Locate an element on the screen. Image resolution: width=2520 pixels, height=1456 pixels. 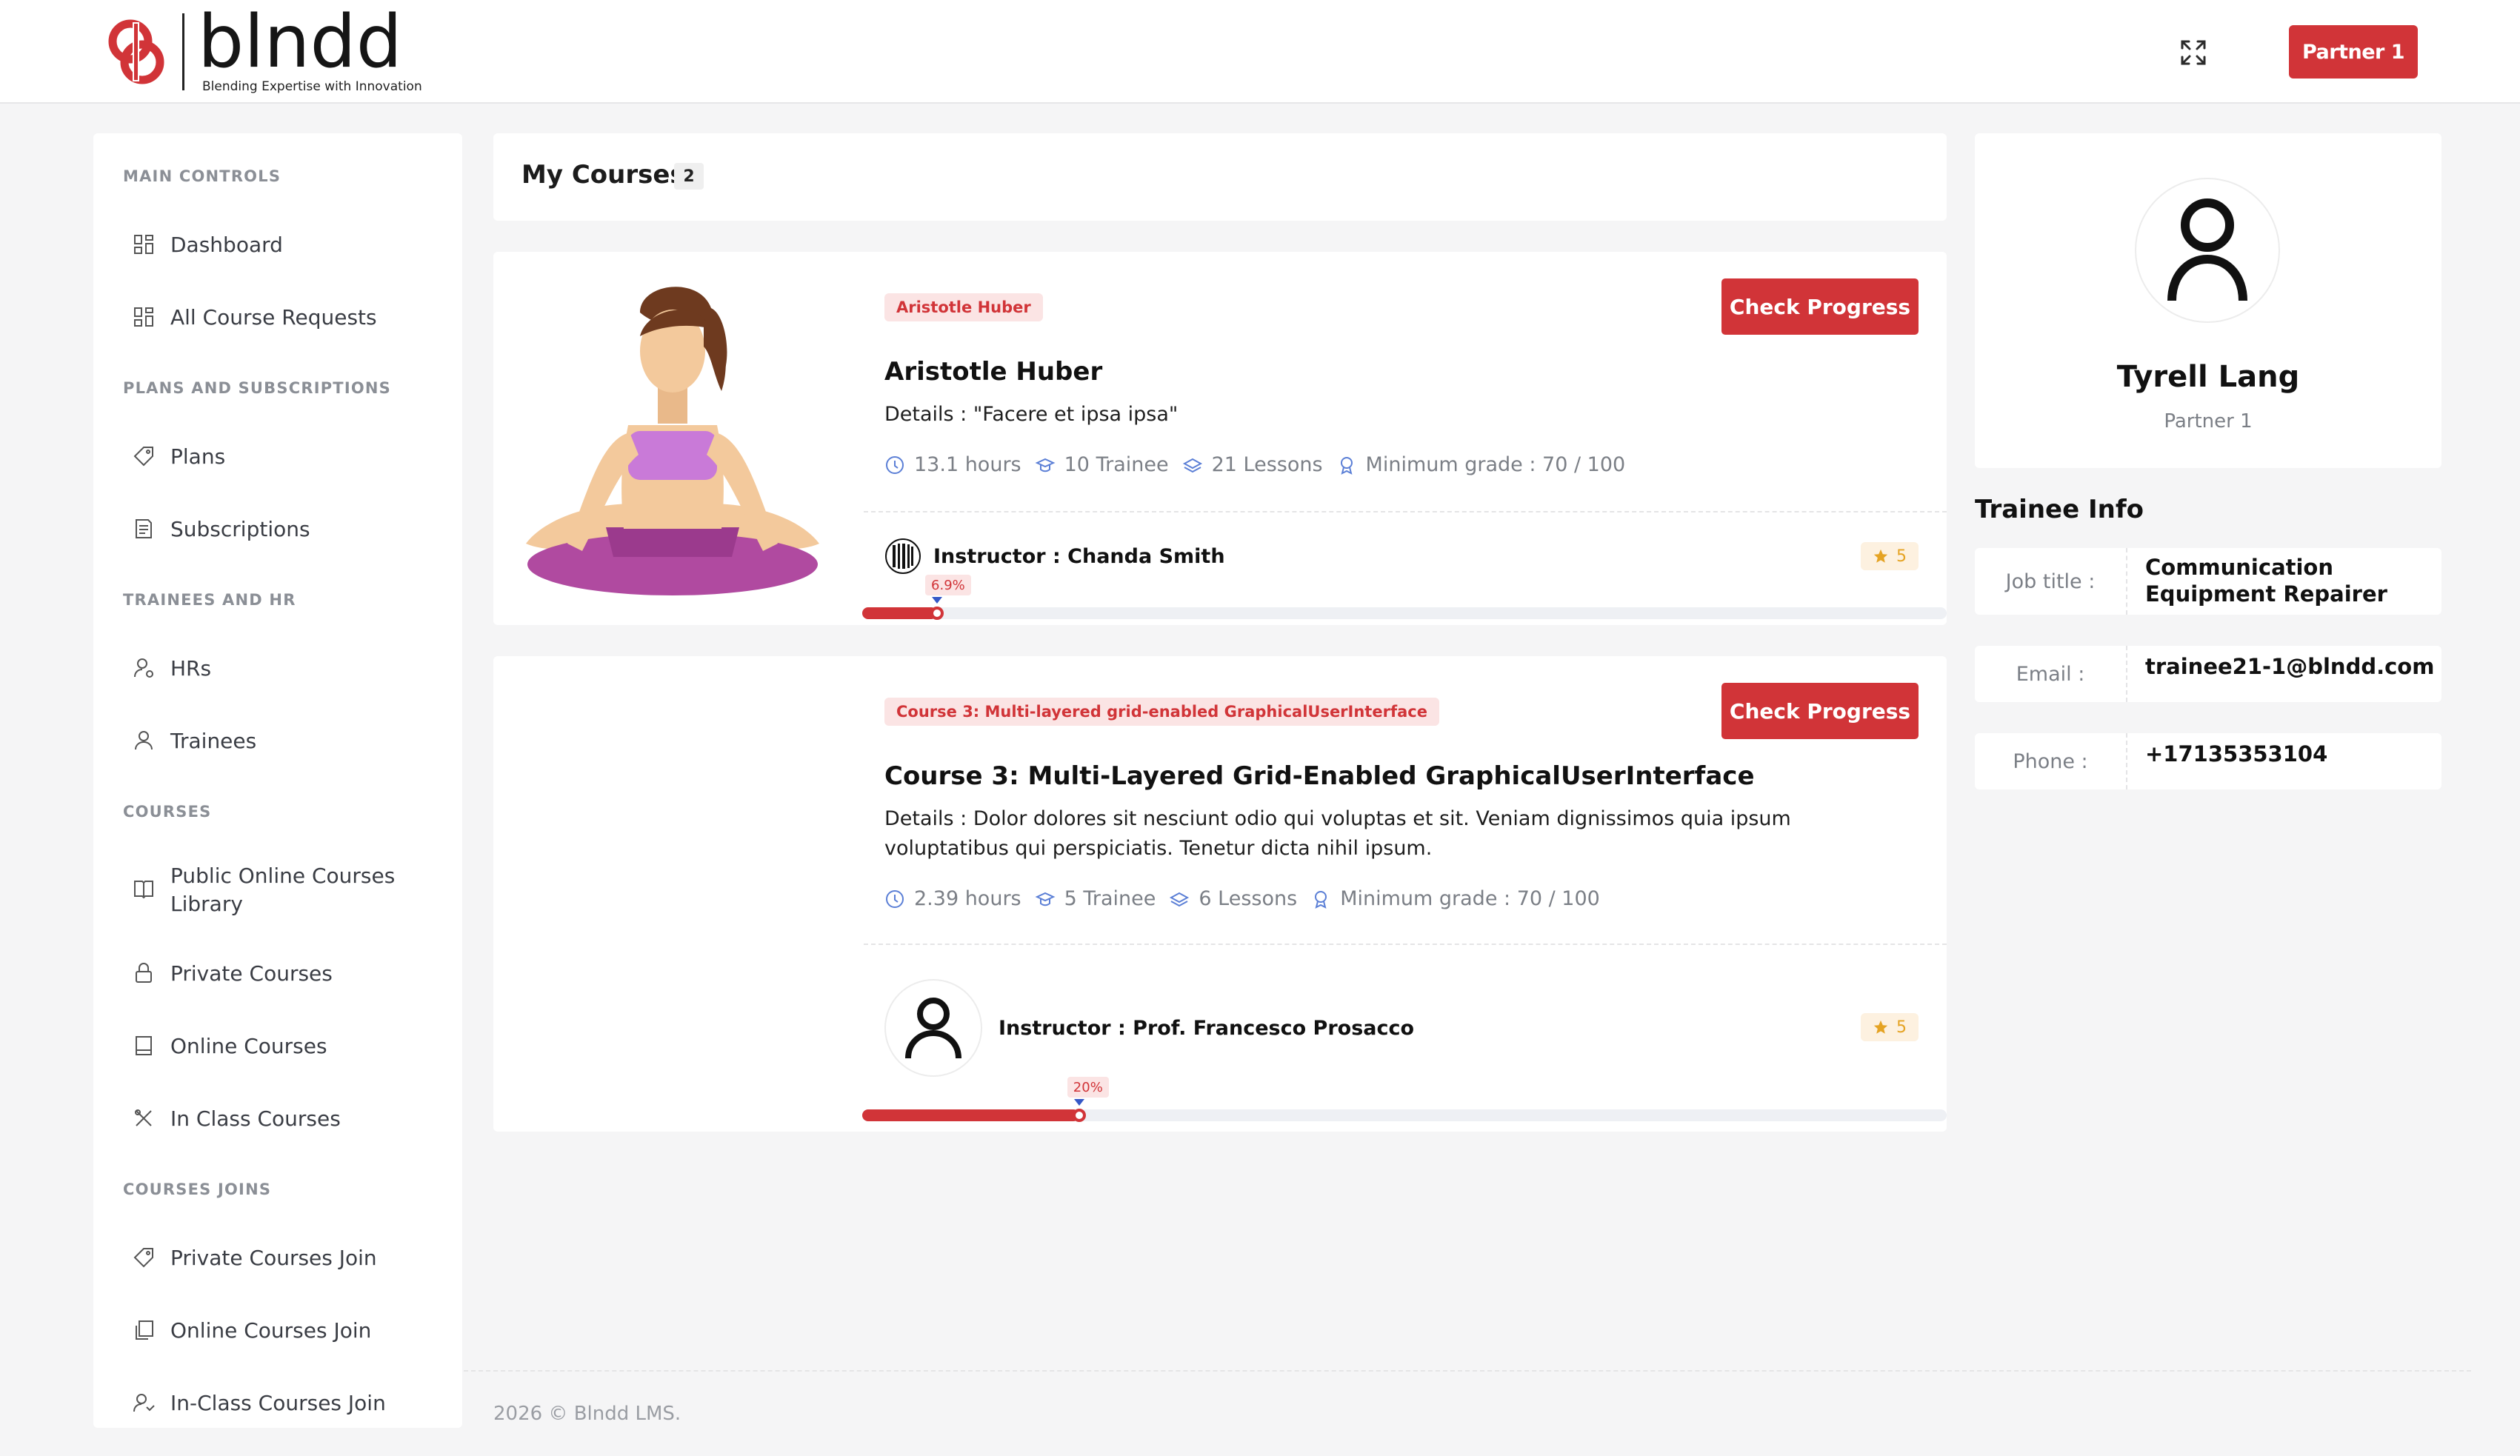
progress-label: 20% is located at coordinates (1088, 1087).